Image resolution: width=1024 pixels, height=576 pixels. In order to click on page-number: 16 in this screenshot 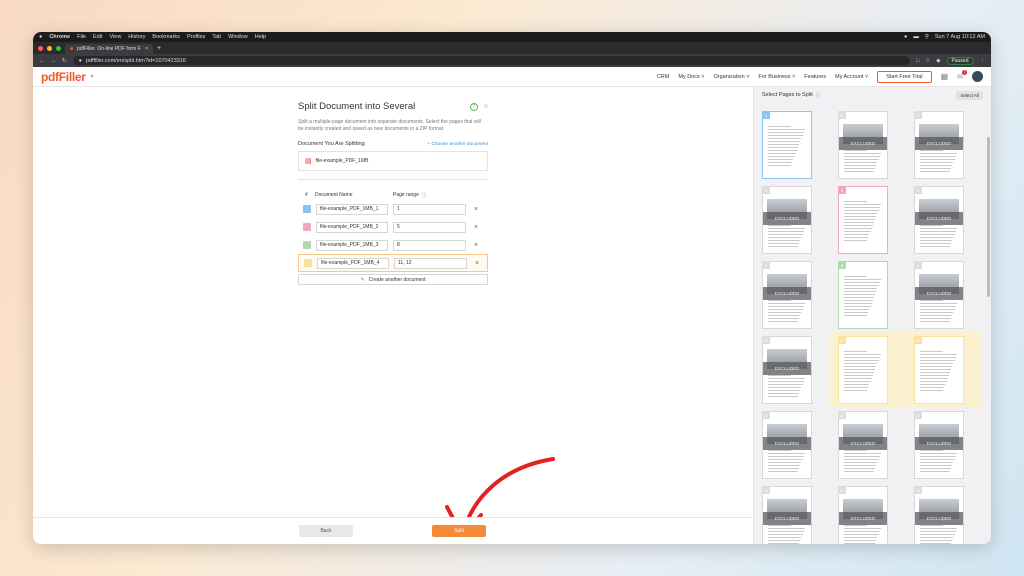, I will do `click(766, 490)`.